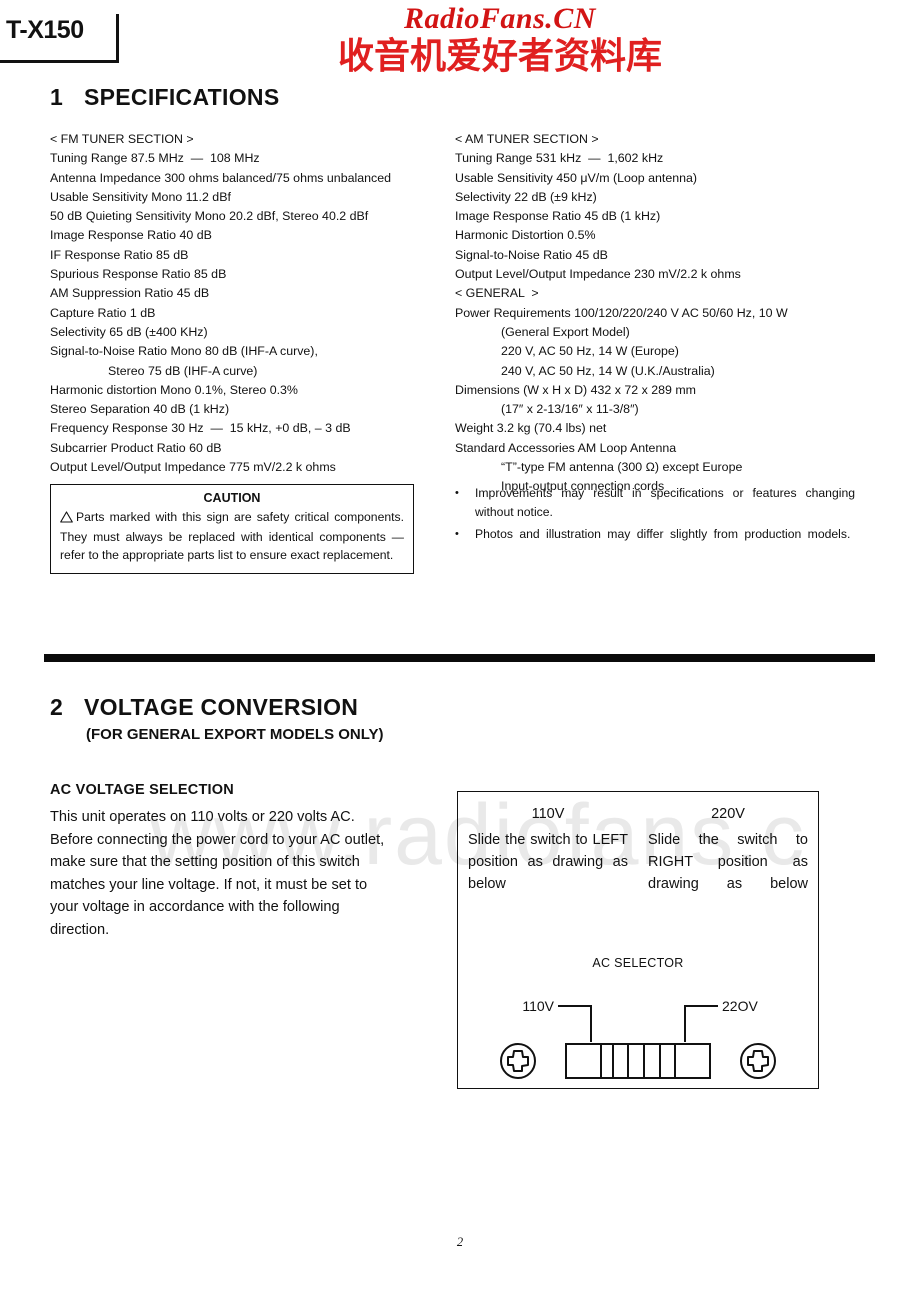 The width and height of the screenshot is (920, 1305). I want to click on watermark-english-text: RadioFans.CN, so click(500, 18).